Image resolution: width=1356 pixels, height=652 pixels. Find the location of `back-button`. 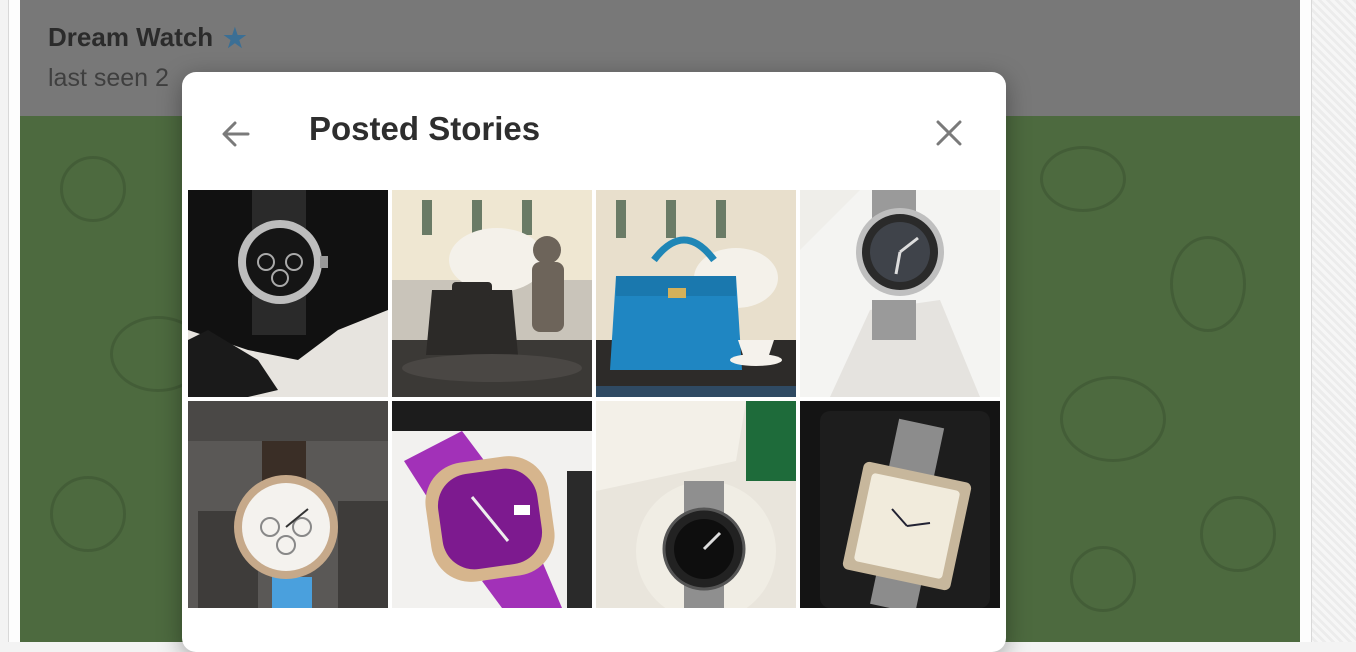

back-button is located at coordinates (236, 134).